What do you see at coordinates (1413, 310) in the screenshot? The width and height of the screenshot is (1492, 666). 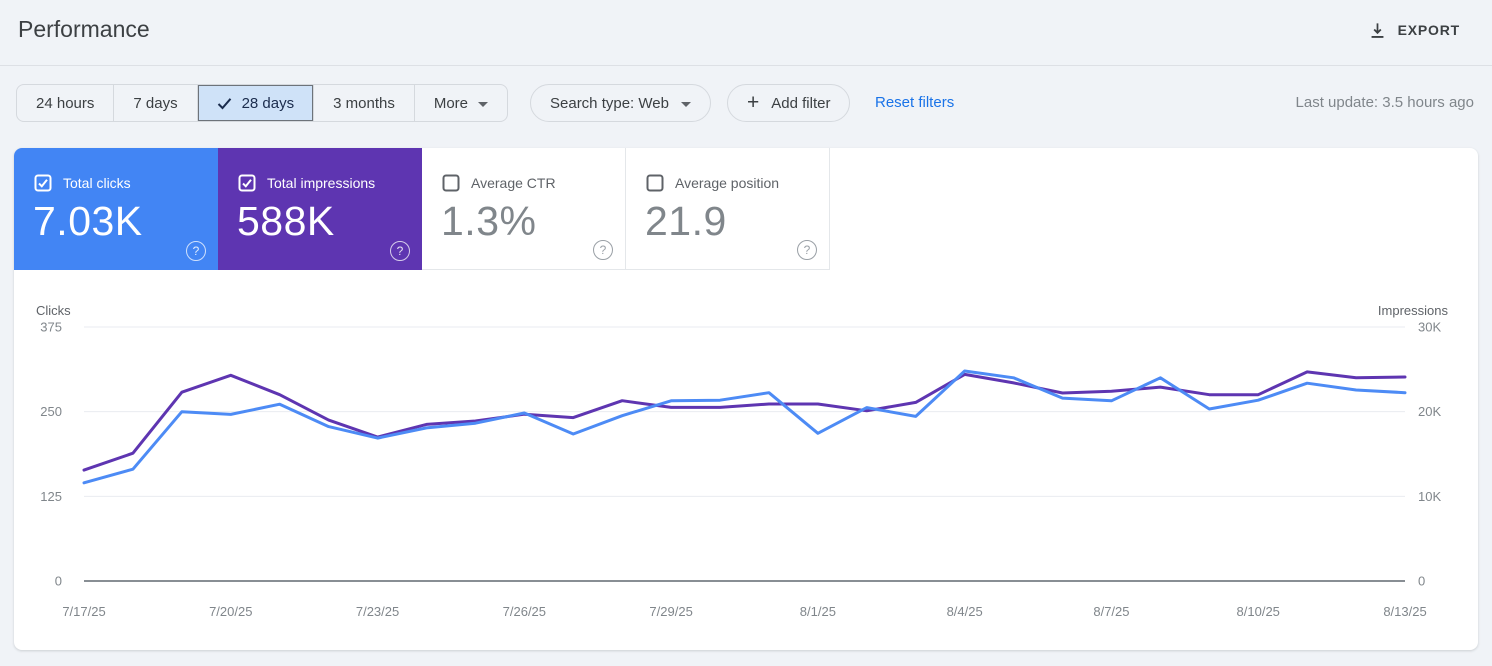 I see `right-axis-title: Impressions` at bounding box center [1413, 310].